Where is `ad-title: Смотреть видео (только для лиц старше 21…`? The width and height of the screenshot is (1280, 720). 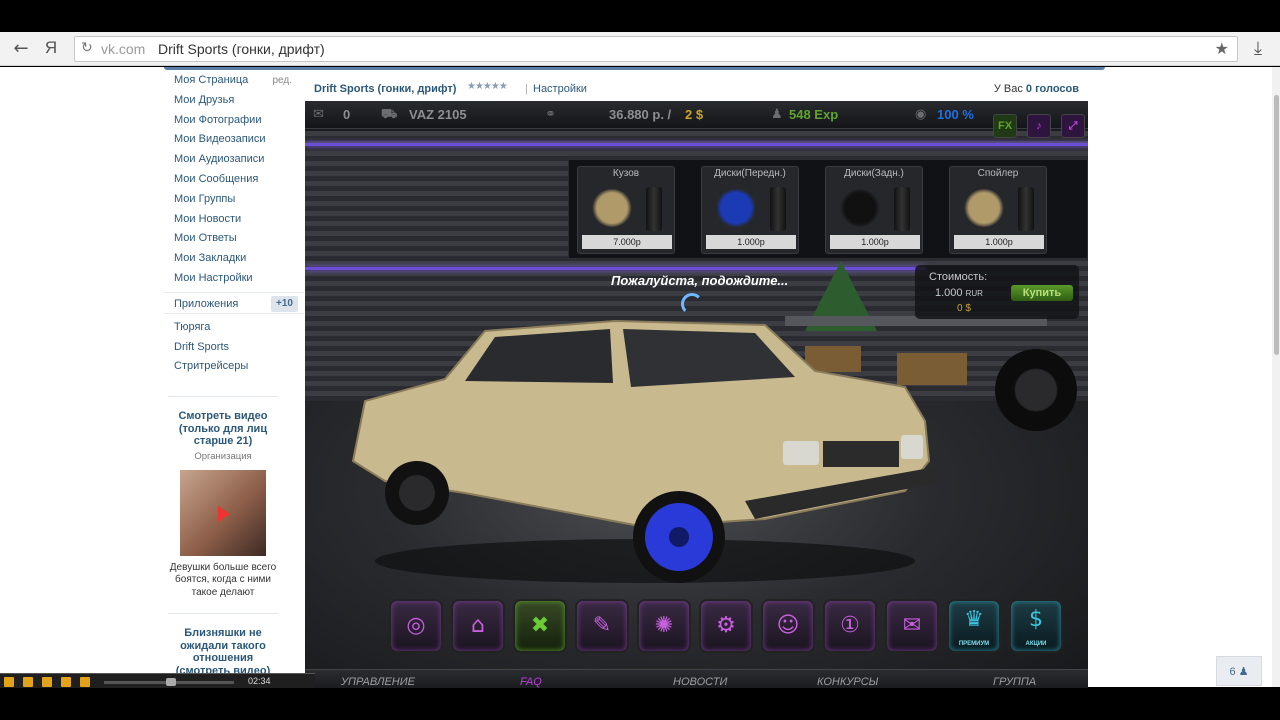 ad-title: Смотреть видео (только для лиц старше 21… is located at coordinates (223, 429).